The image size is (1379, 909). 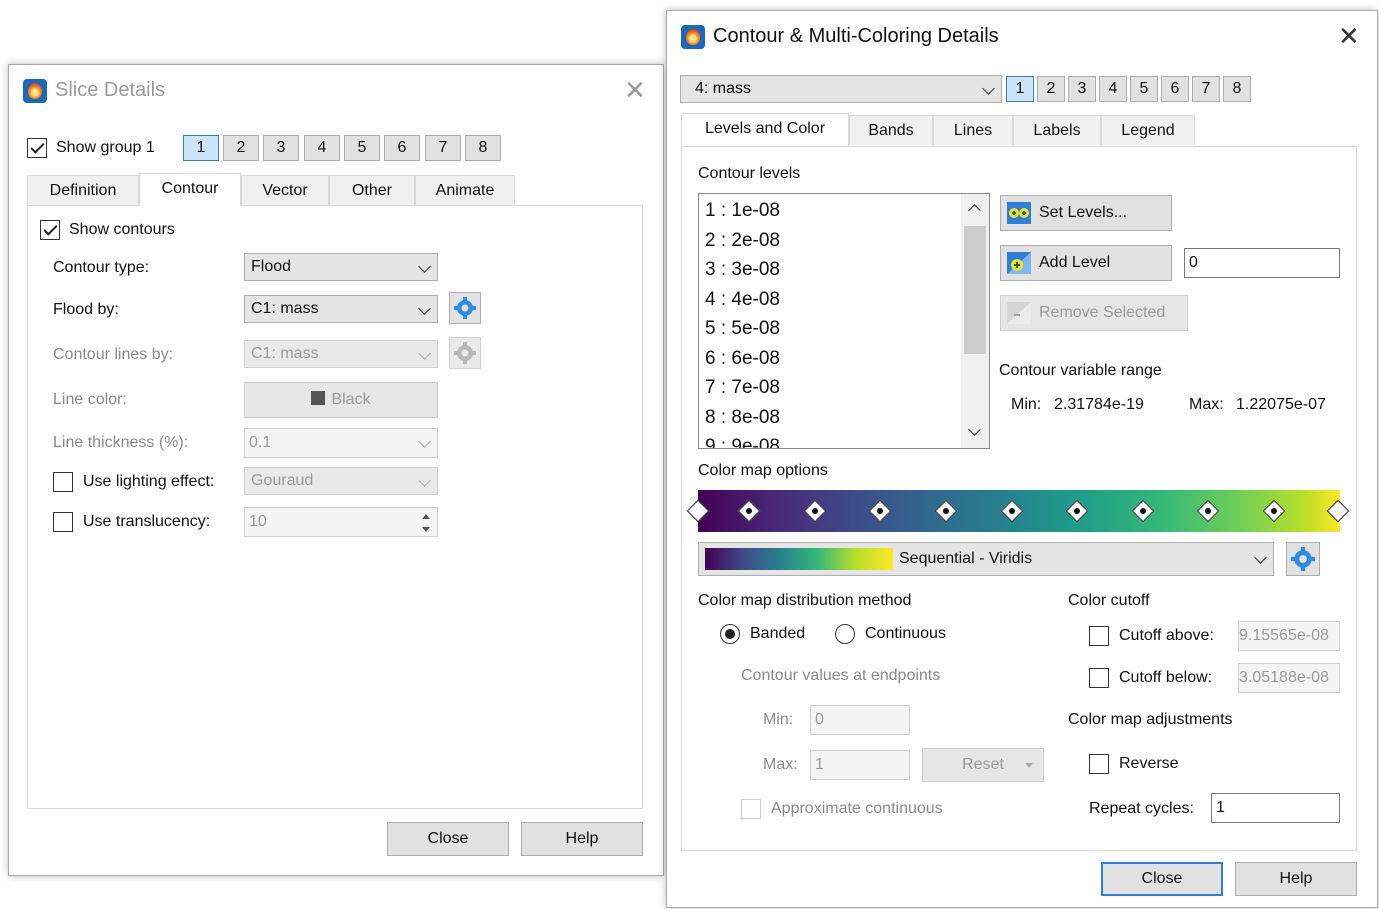 I want to click on lines-settings-button, so click(x=465, y=353).